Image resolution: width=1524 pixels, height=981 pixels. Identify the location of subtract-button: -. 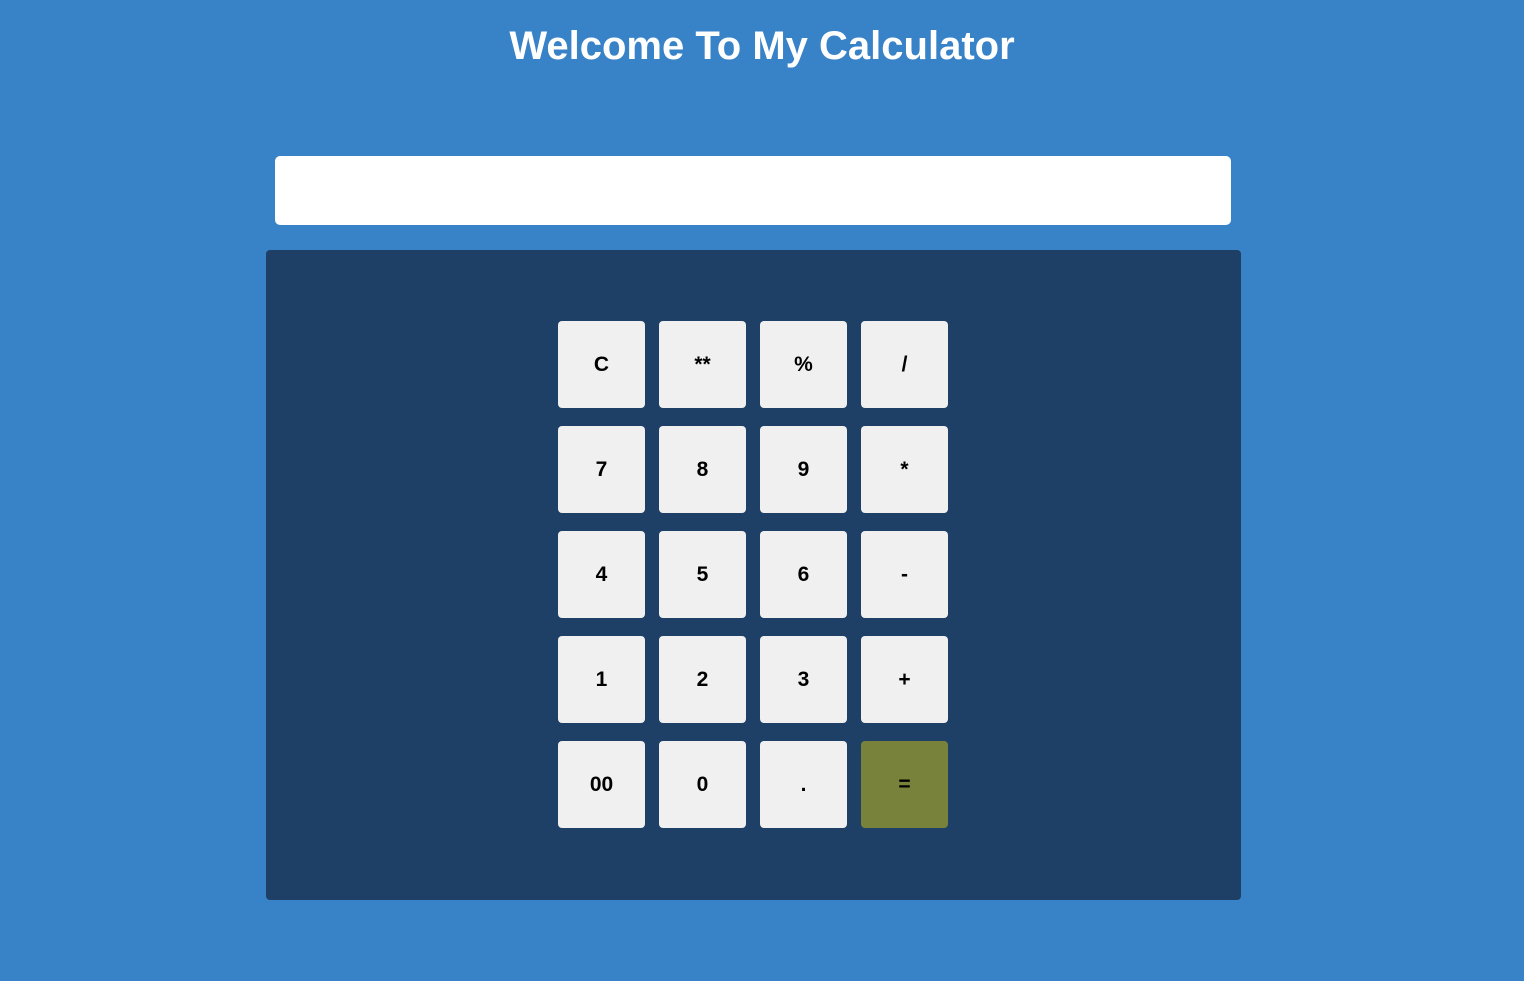
(904, 574).